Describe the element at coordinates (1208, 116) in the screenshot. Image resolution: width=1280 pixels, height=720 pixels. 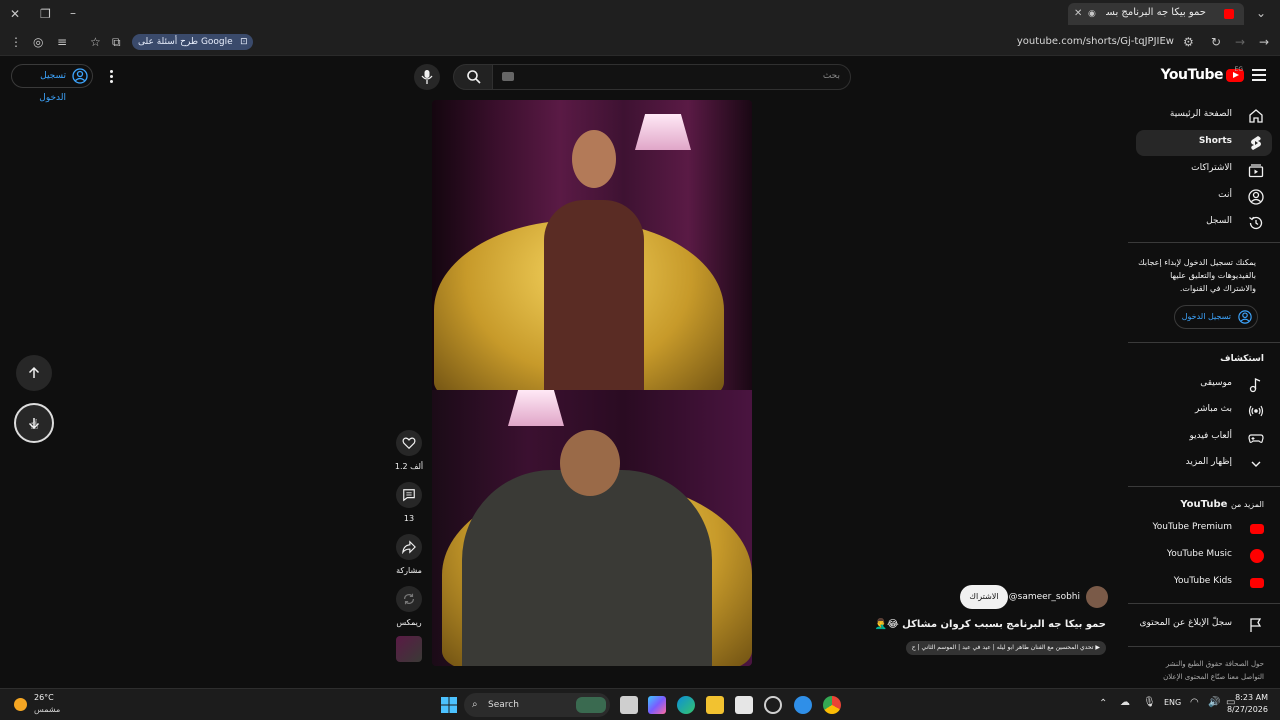
I see `sidebar-item-home: الصفحة الرئيسية` at that location.